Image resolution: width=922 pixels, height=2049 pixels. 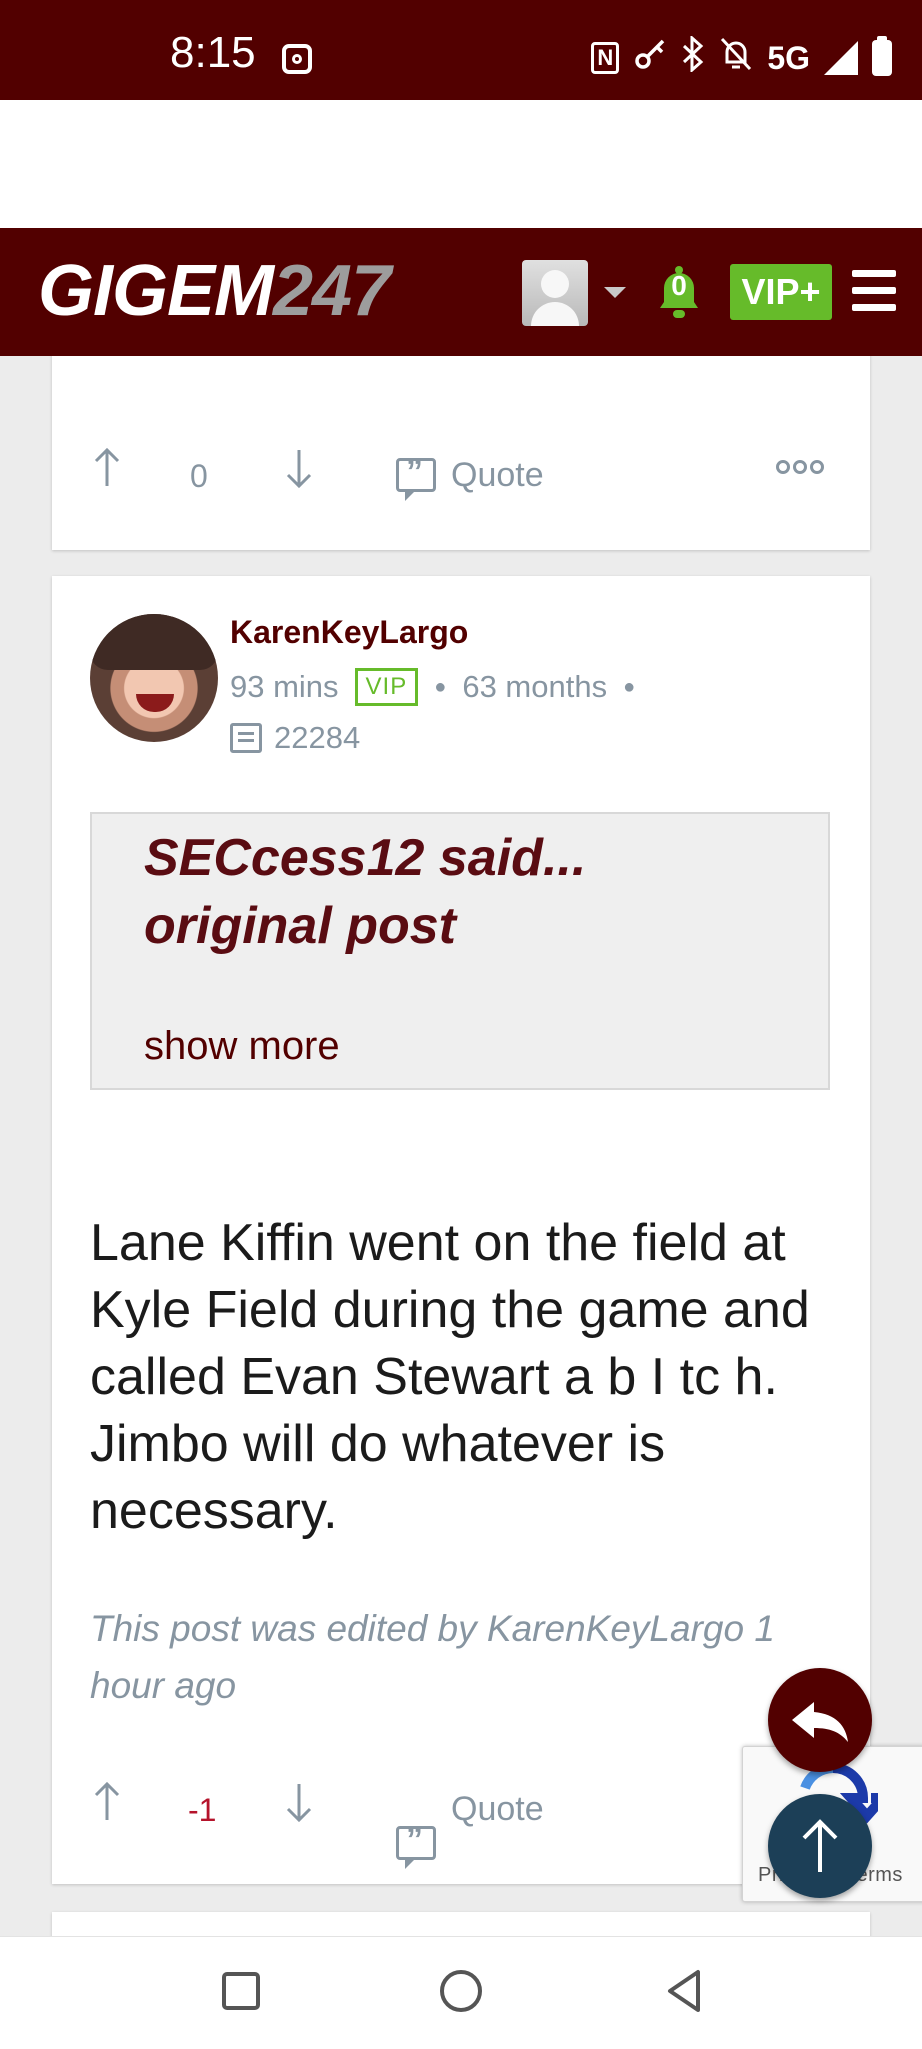 I want to click on posts-icon, so click(x=246, y=738).